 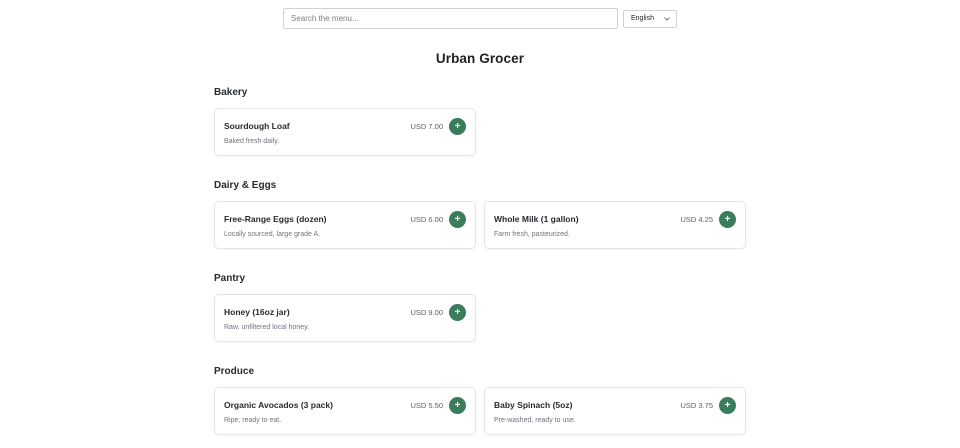 What do you see at coordinates (426, 312) in the screenshot?
I see `item-price: USD 9.00` at bounding box center [426, 312].